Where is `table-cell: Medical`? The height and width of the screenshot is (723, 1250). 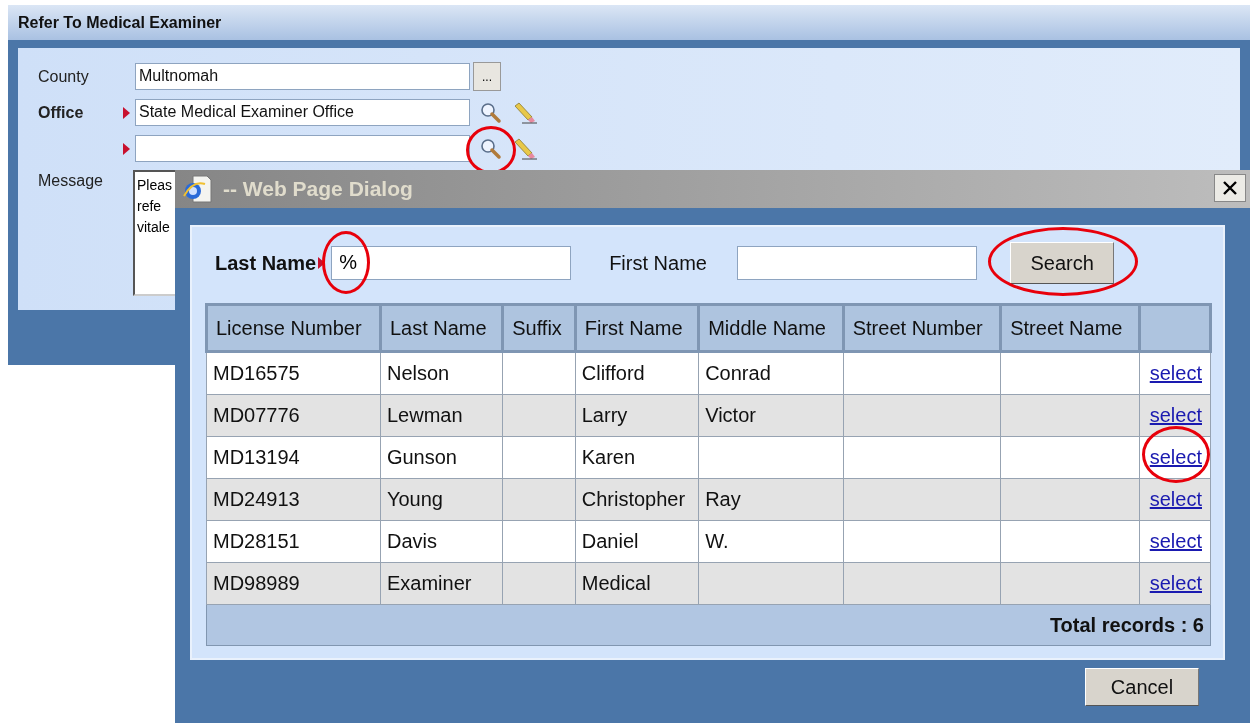
table-cell: Medical is located at coordinates (637, 583).